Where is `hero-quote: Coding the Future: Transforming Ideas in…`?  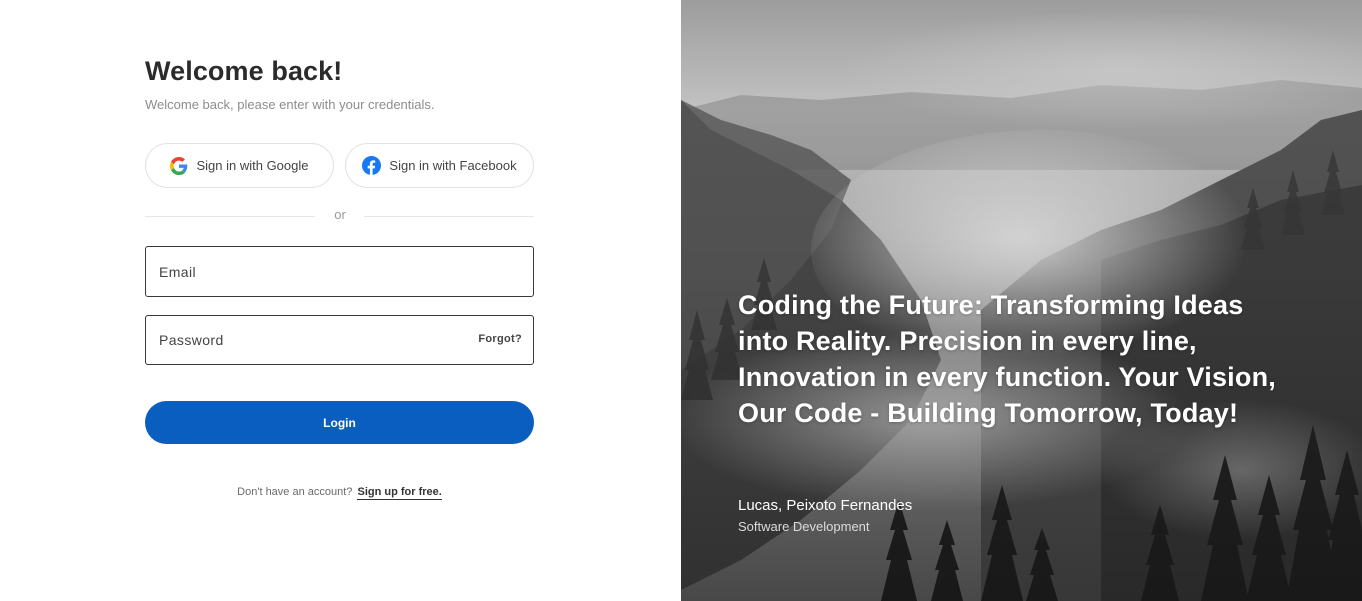 hero-quote: Coding the Future: Transforming Ideas in… is located at coordinates (1007, 359).